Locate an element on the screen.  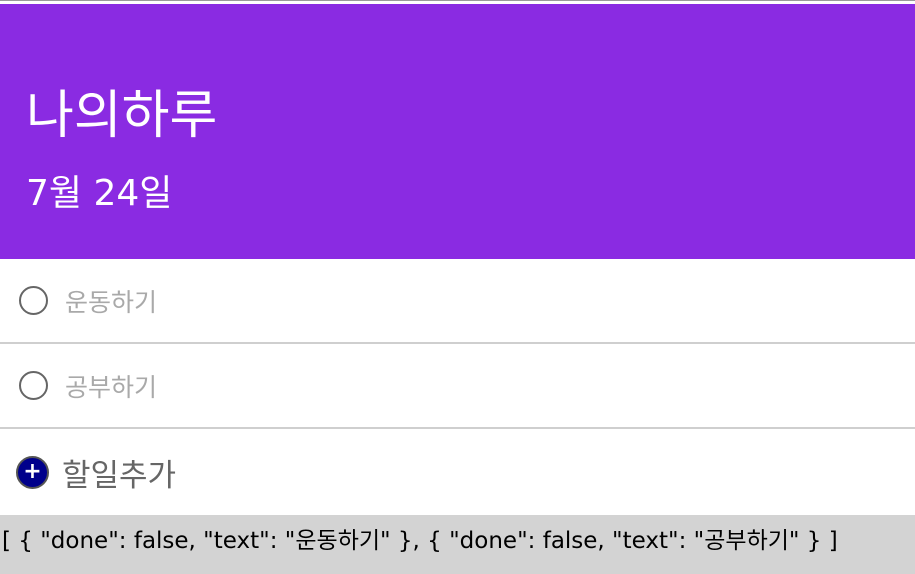
todo-text: 공부하기 is located at coordinates (111, 386).